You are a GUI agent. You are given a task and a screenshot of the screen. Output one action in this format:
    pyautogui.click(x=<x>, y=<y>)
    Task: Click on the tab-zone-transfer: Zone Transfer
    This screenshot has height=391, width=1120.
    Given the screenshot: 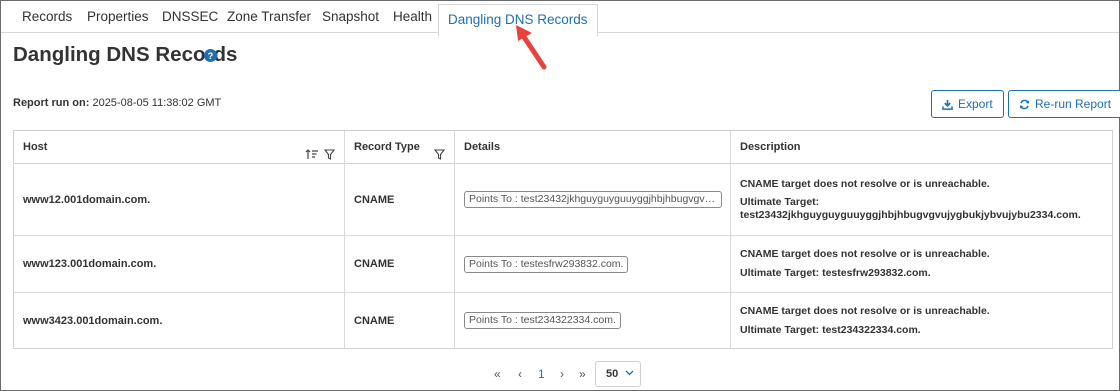 What is the action you would take?
    pyautogui.click(x=269, y=17)
    